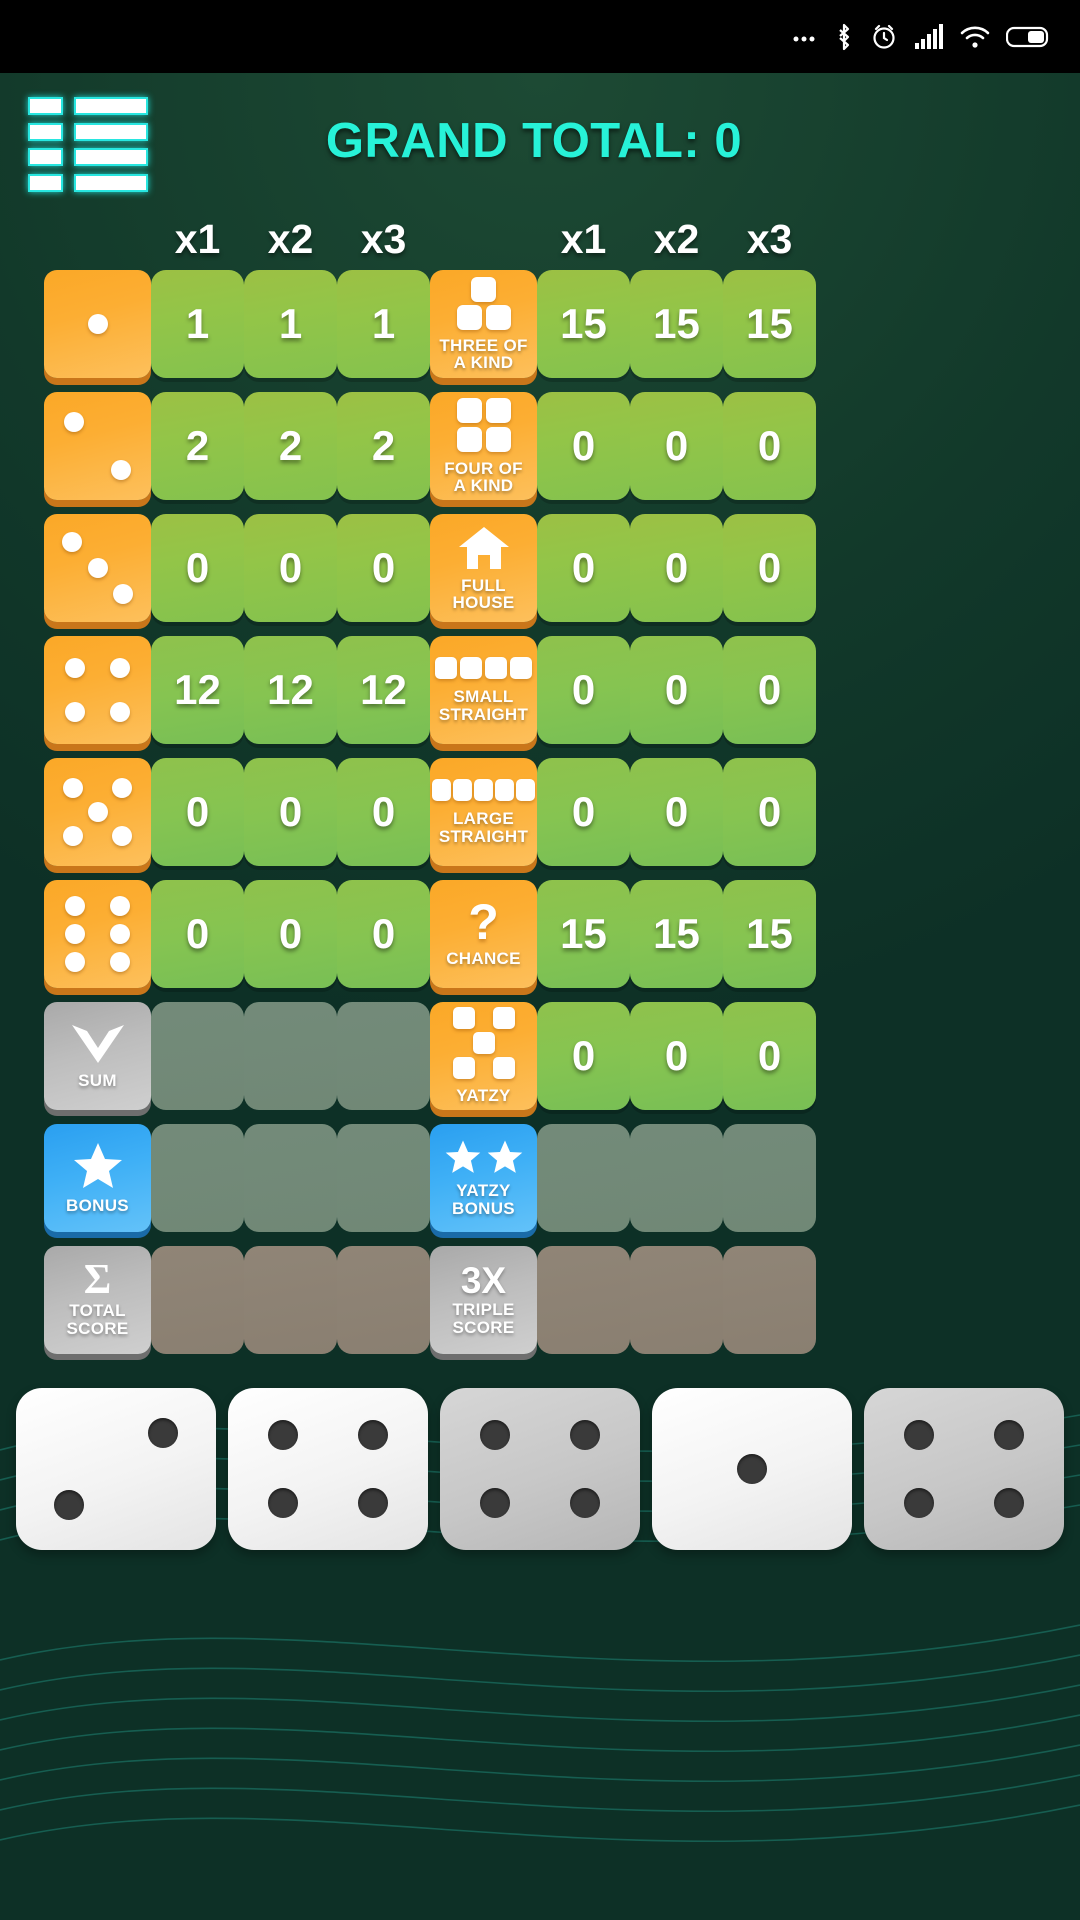 This screenshot has height=1920, width=1080. I want to click on header-right-x3: x3, so click(769, 238).